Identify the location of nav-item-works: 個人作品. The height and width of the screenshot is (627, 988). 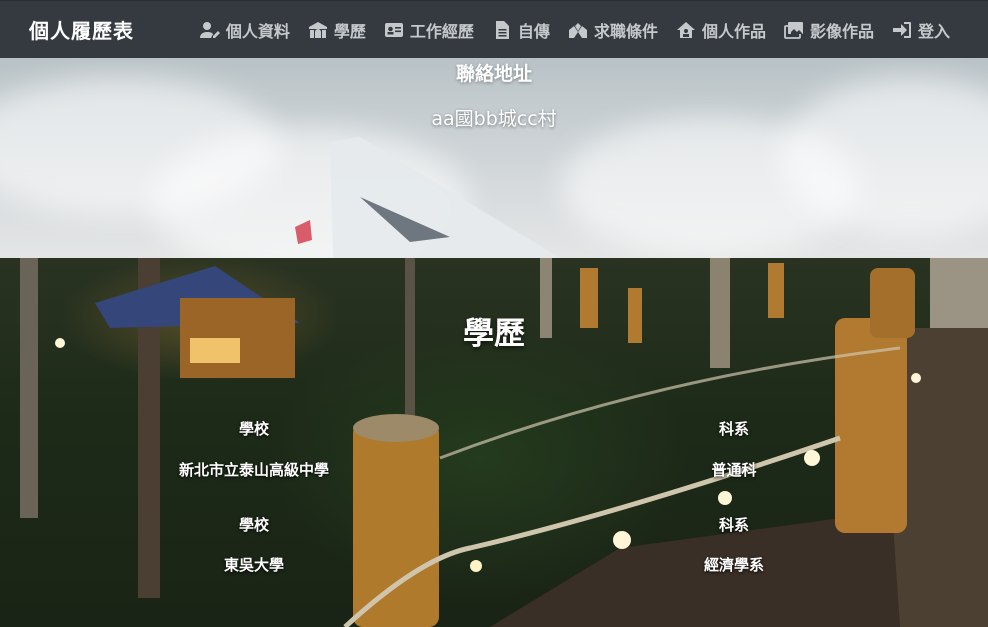
(721, 30).